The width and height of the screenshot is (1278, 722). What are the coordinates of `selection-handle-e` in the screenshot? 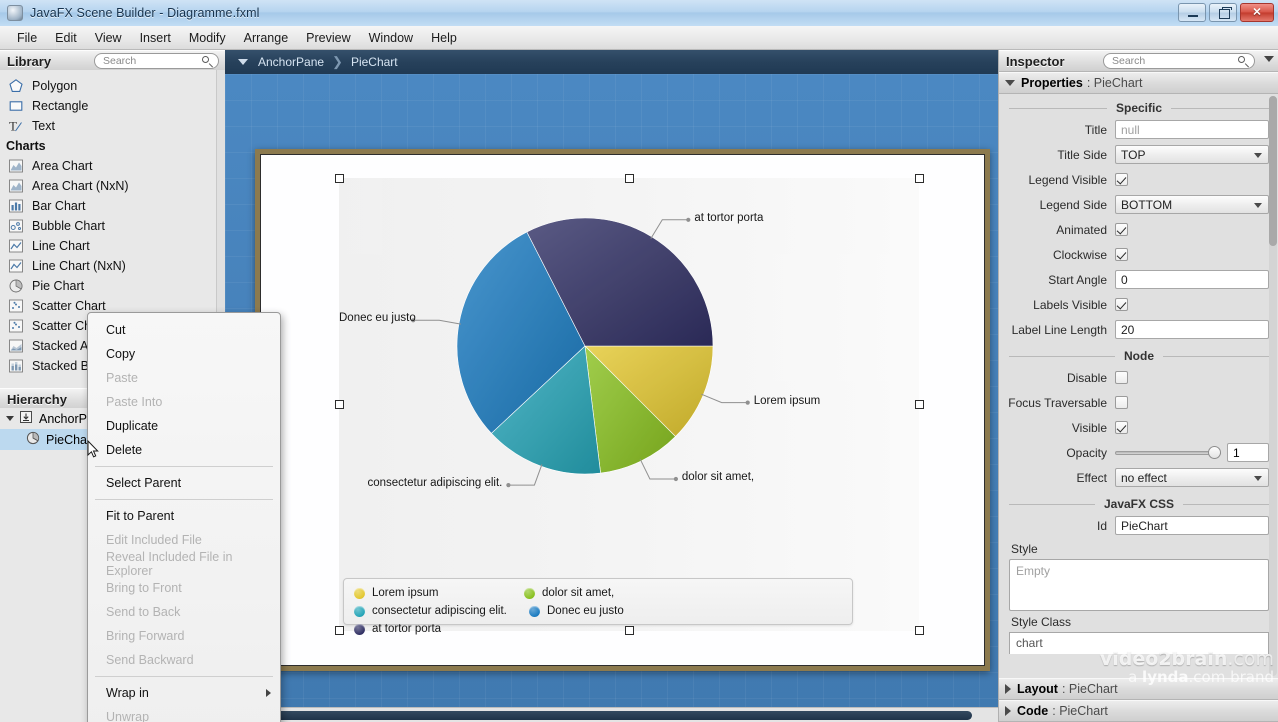 It's located at (919, 404).